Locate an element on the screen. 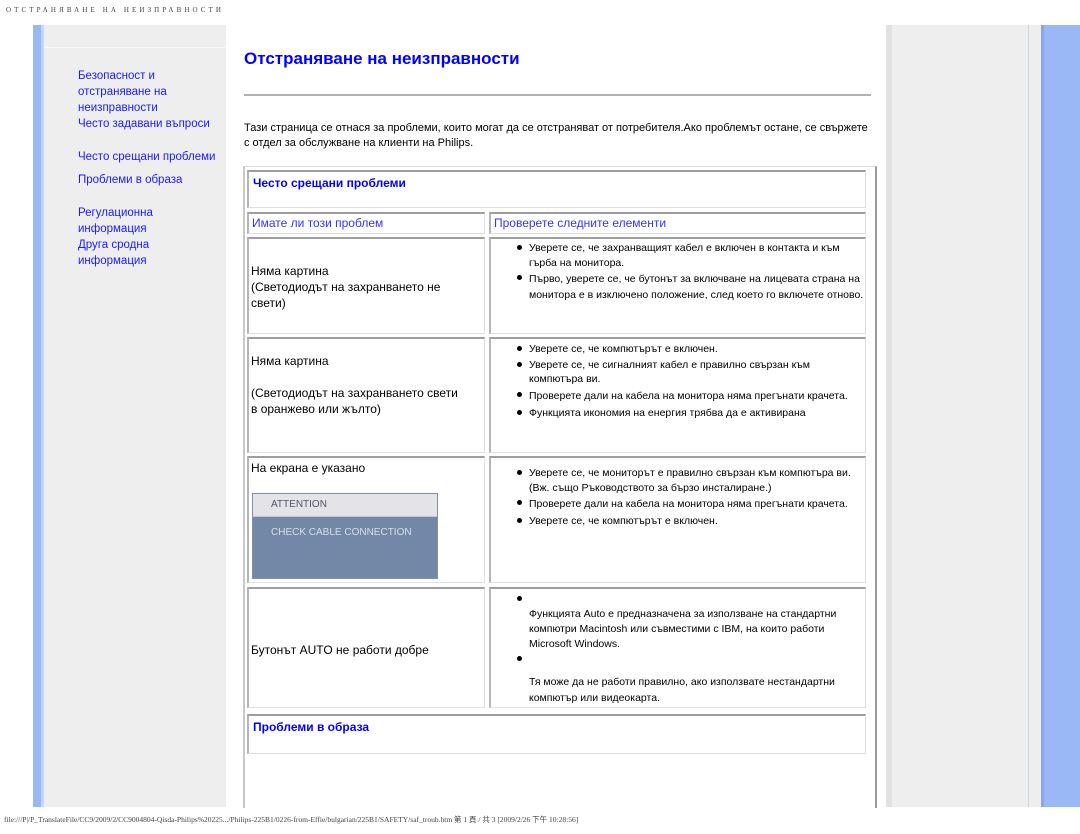 The image size is (1080, 834). sidebar-item-common-problems: Често срещани проблеми is located at coordinates (146, 157).